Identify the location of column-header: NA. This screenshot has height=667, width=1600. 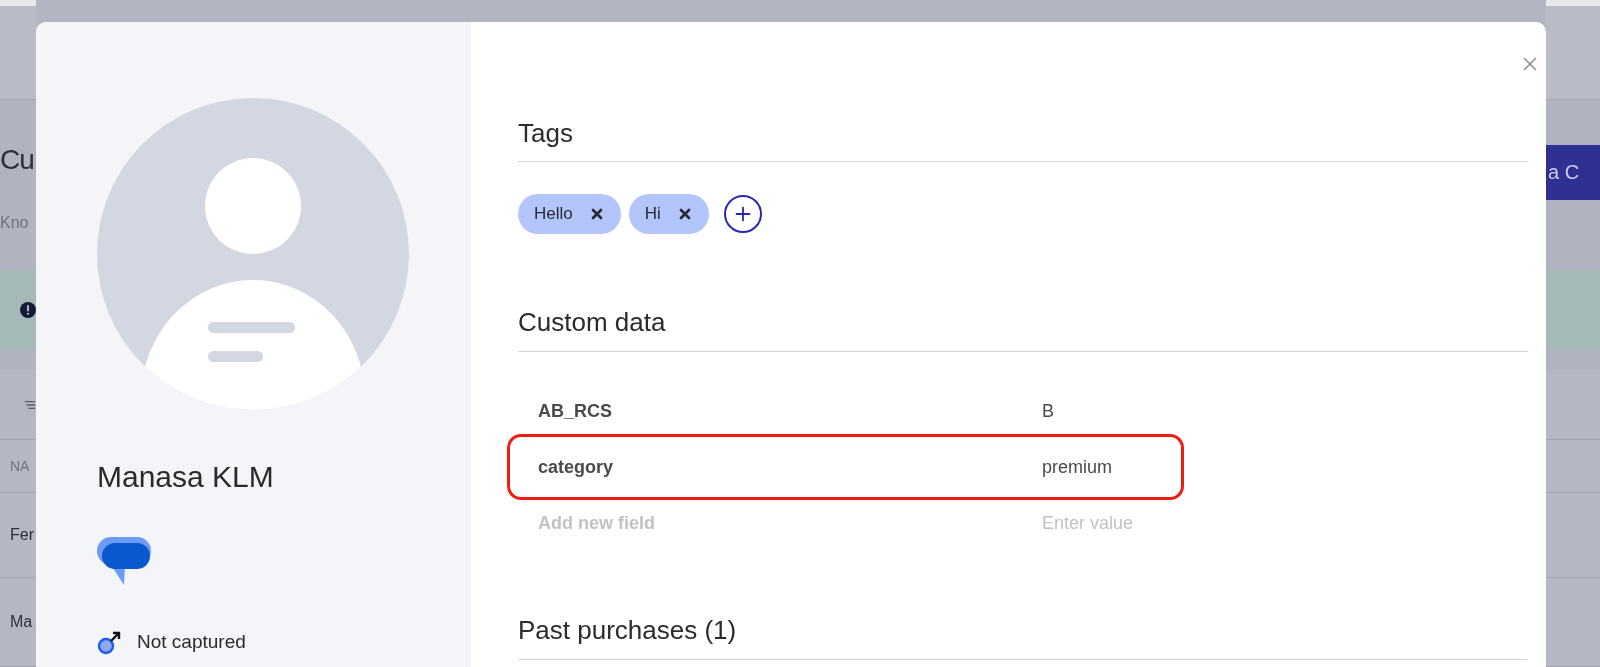
(20, 466).